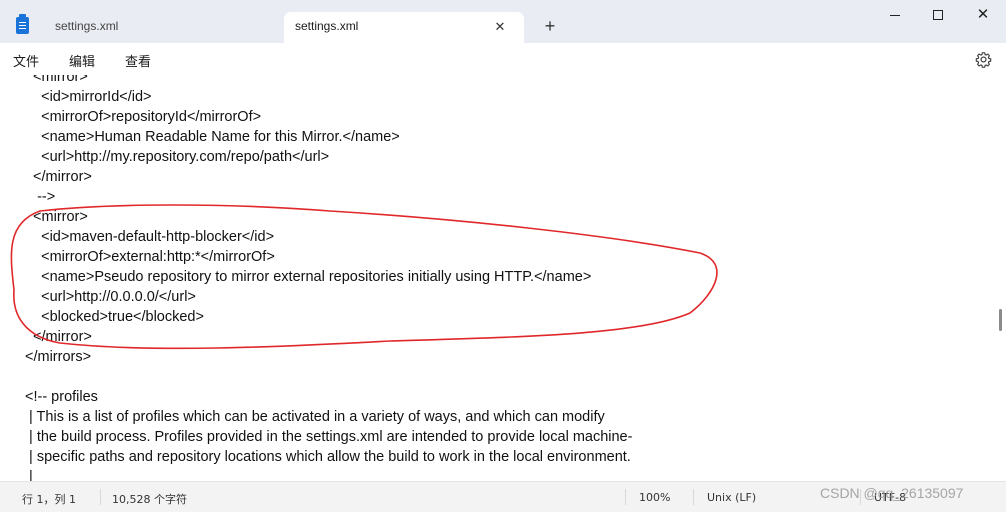 The width and height of the screenshot is (1006, 512). What do you see at coordinates (150, 237) in the screenshot?
I see `code-line: <id>maven-default-http-blocker</id>` at bounding box center [150, 237].